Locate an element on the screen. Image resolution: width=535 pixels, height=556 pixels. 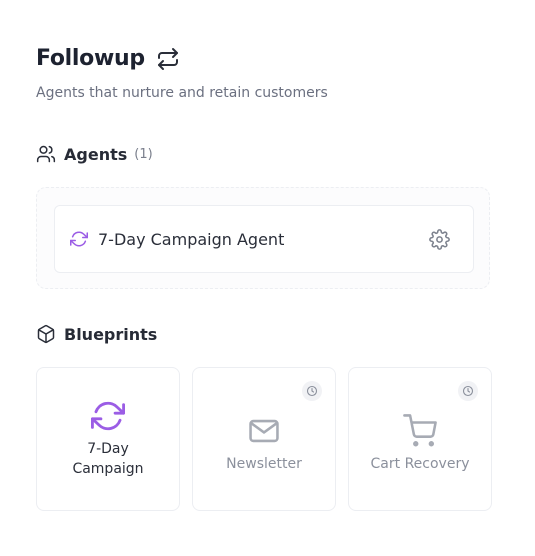
blueprint-label: 7-Day Campaign is located at coordinates (108, 459).